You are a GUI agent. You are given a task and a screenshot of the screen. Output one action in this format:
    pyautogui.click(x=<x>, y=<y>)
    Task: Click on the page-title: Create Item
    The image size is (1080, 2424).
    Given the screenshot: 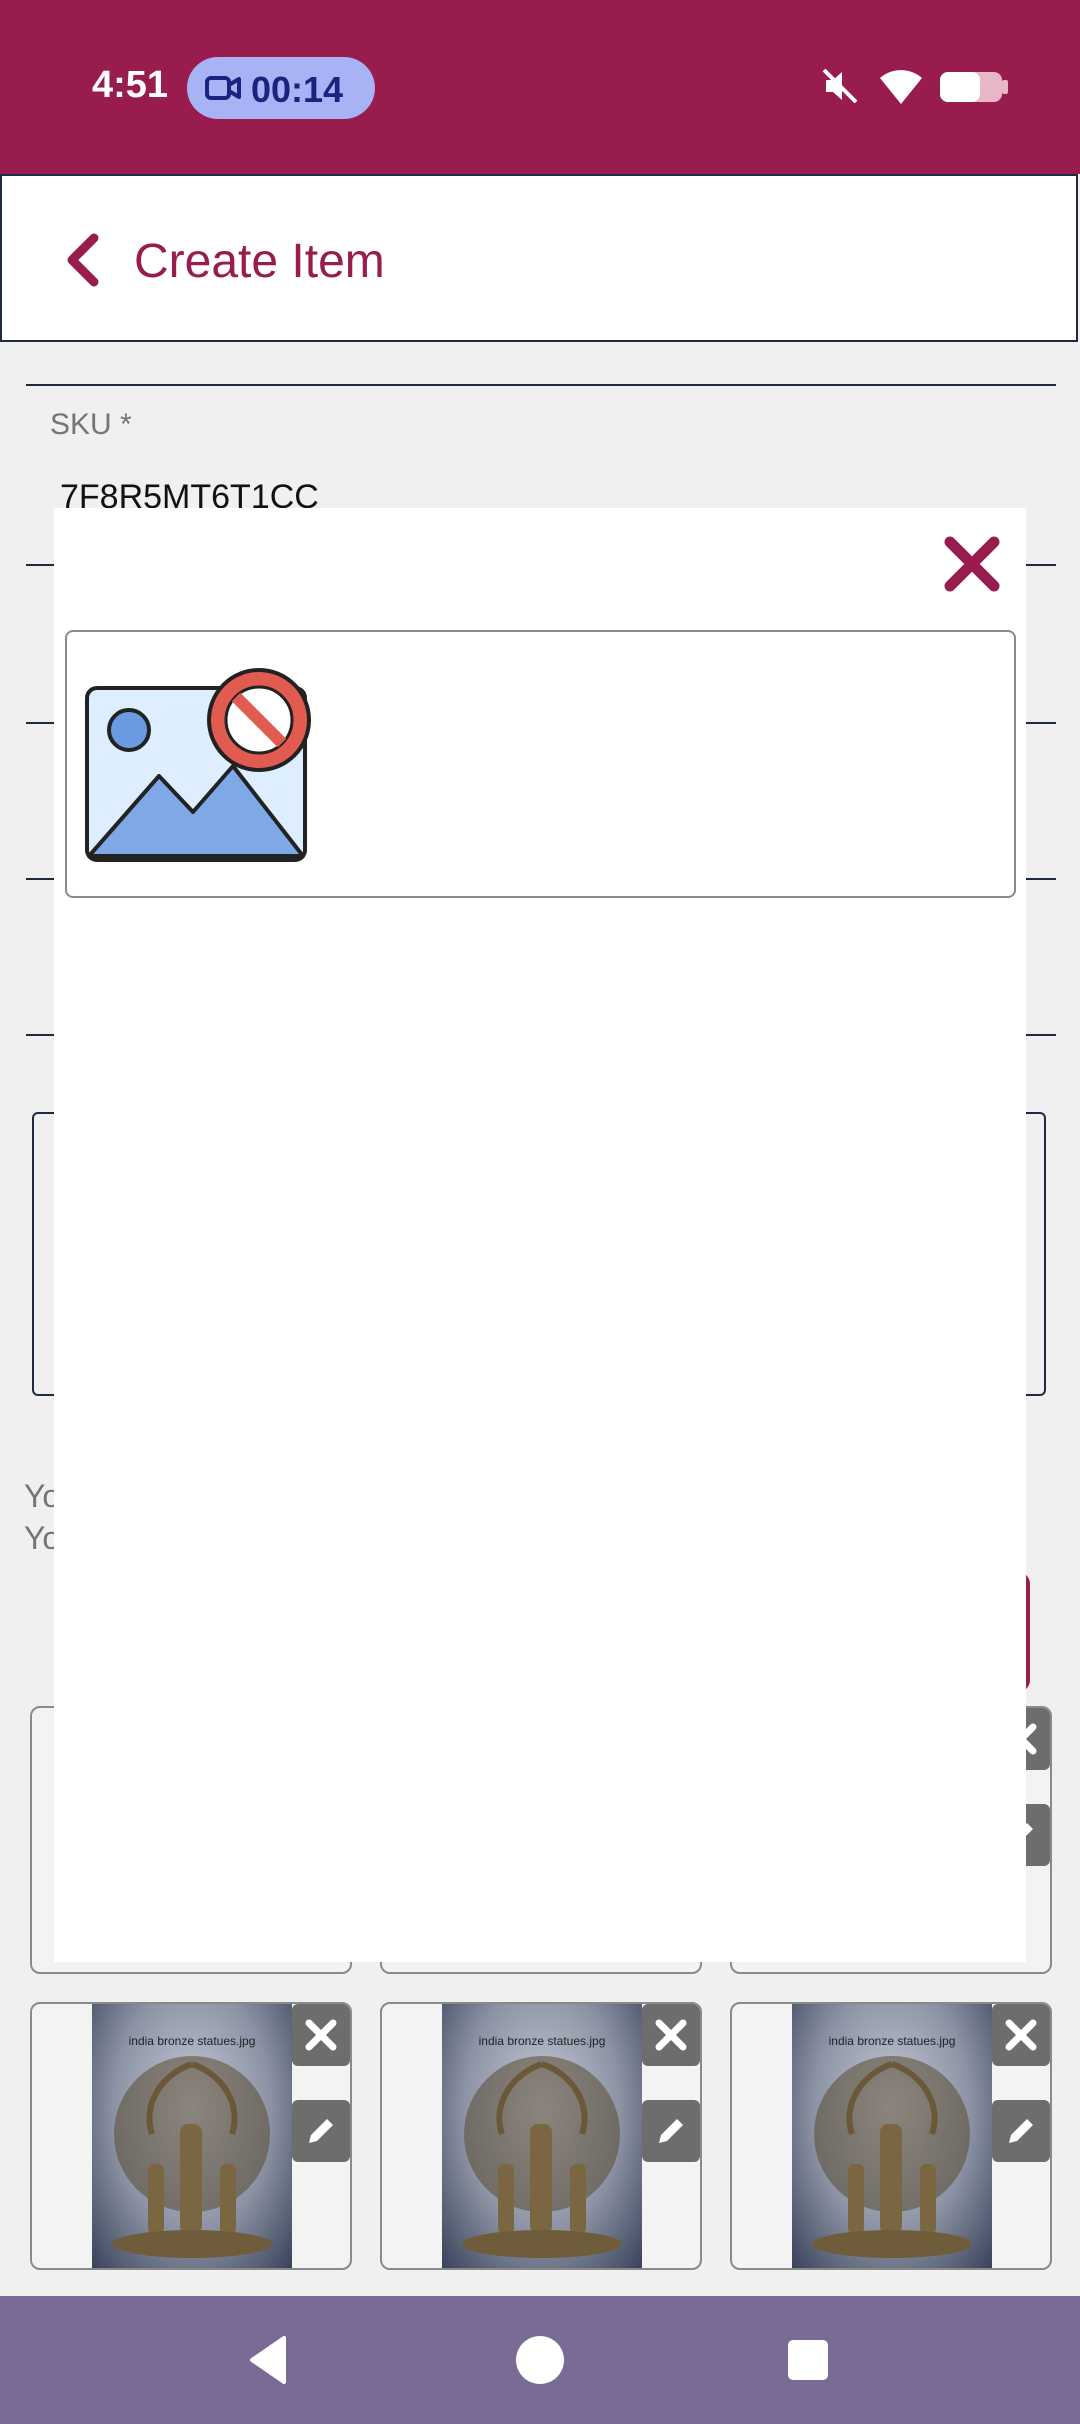 What is the action you would take?
    pyautogui.click(x=259, y=261)
    